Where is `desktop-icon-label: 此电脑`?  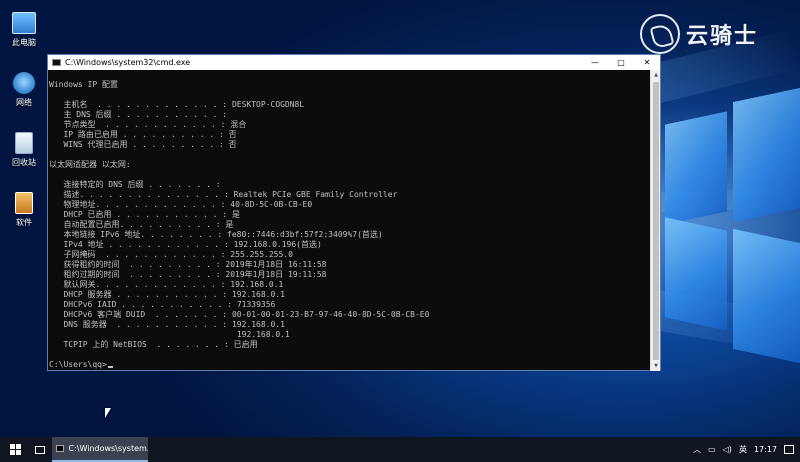 desktop-icon-label: 此电脑 is located at coordinates (24, 42).